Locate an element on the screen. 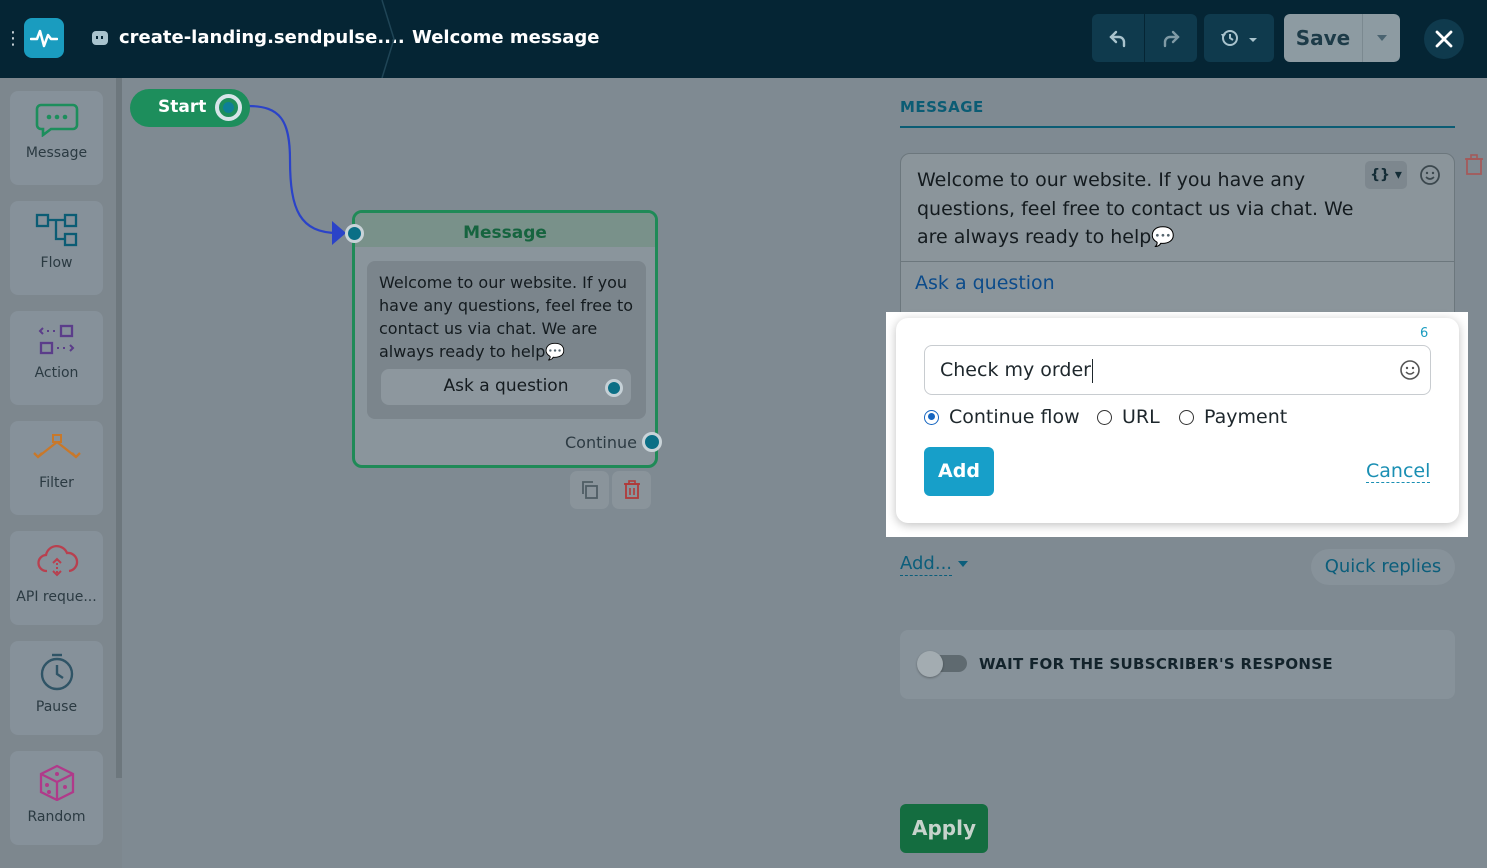 The height and width of the screenshot is (868, 1487). apply-button: Apply is located at coordinates (944, 828).